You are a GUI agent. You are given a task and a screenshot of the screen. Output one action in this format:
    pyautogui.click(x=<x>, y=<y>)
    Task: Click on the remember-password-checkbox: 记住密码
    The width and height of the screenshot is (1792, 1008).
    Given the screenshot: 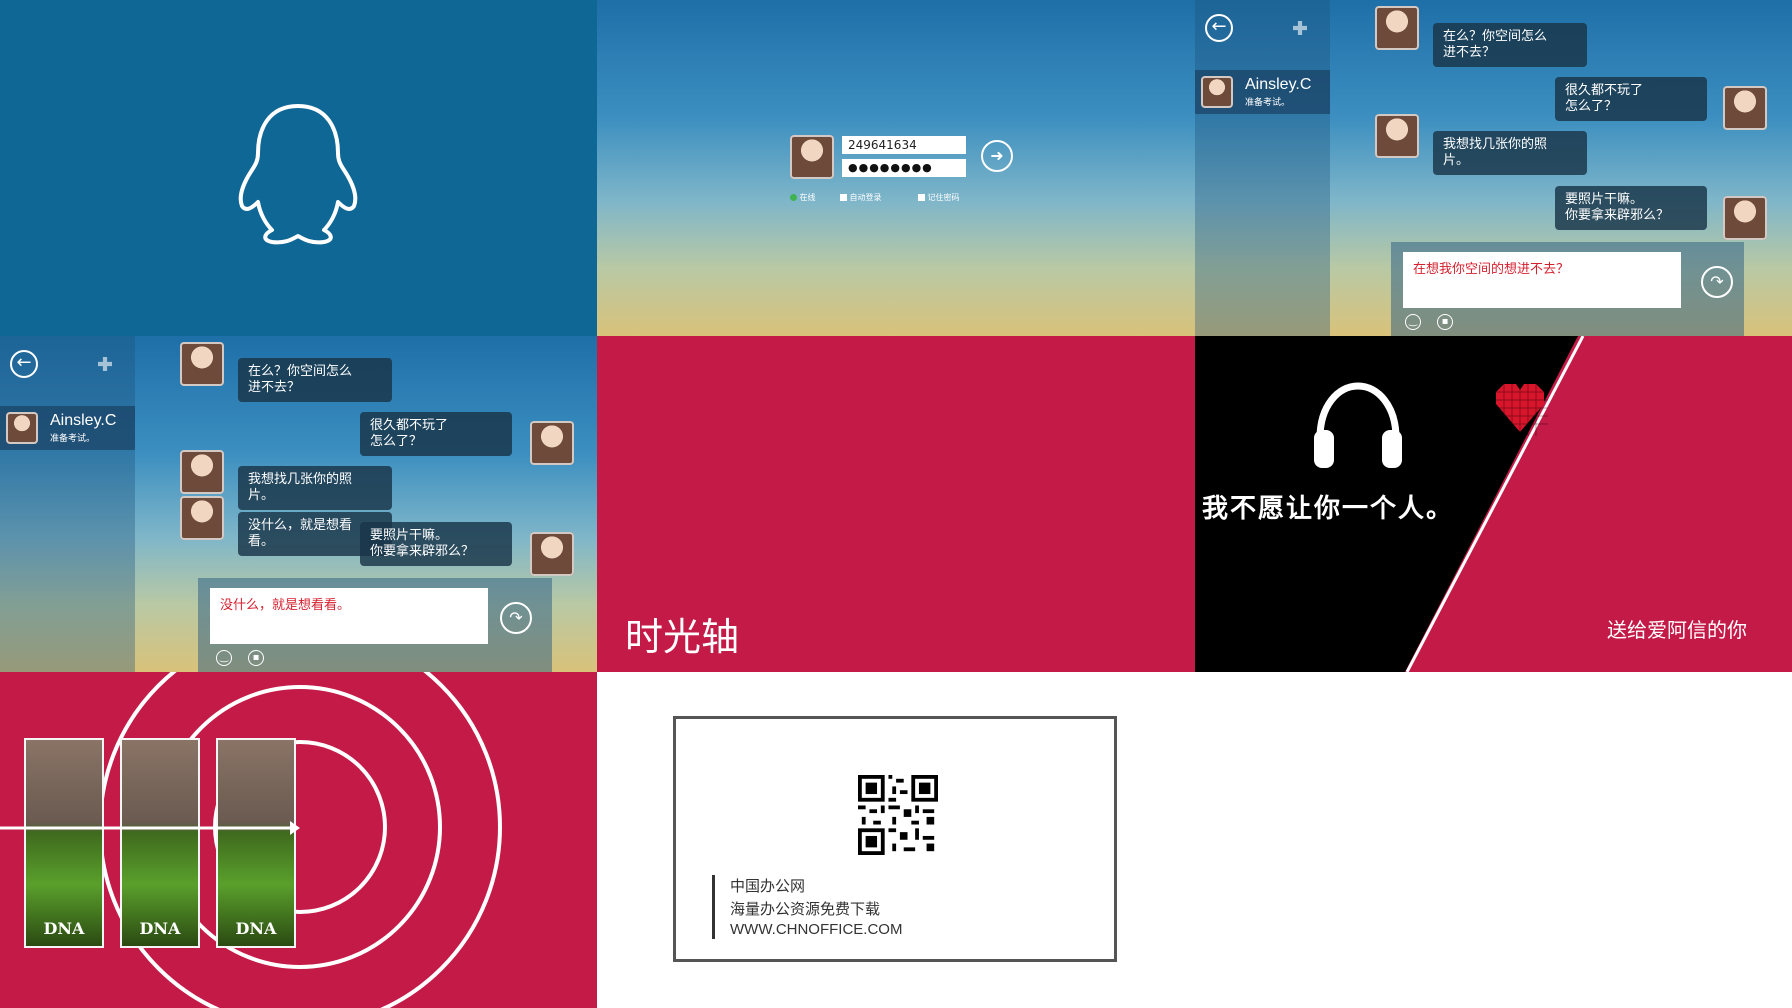 What is the action you would take?
    pyautogui.click(x=939, y=197)
    